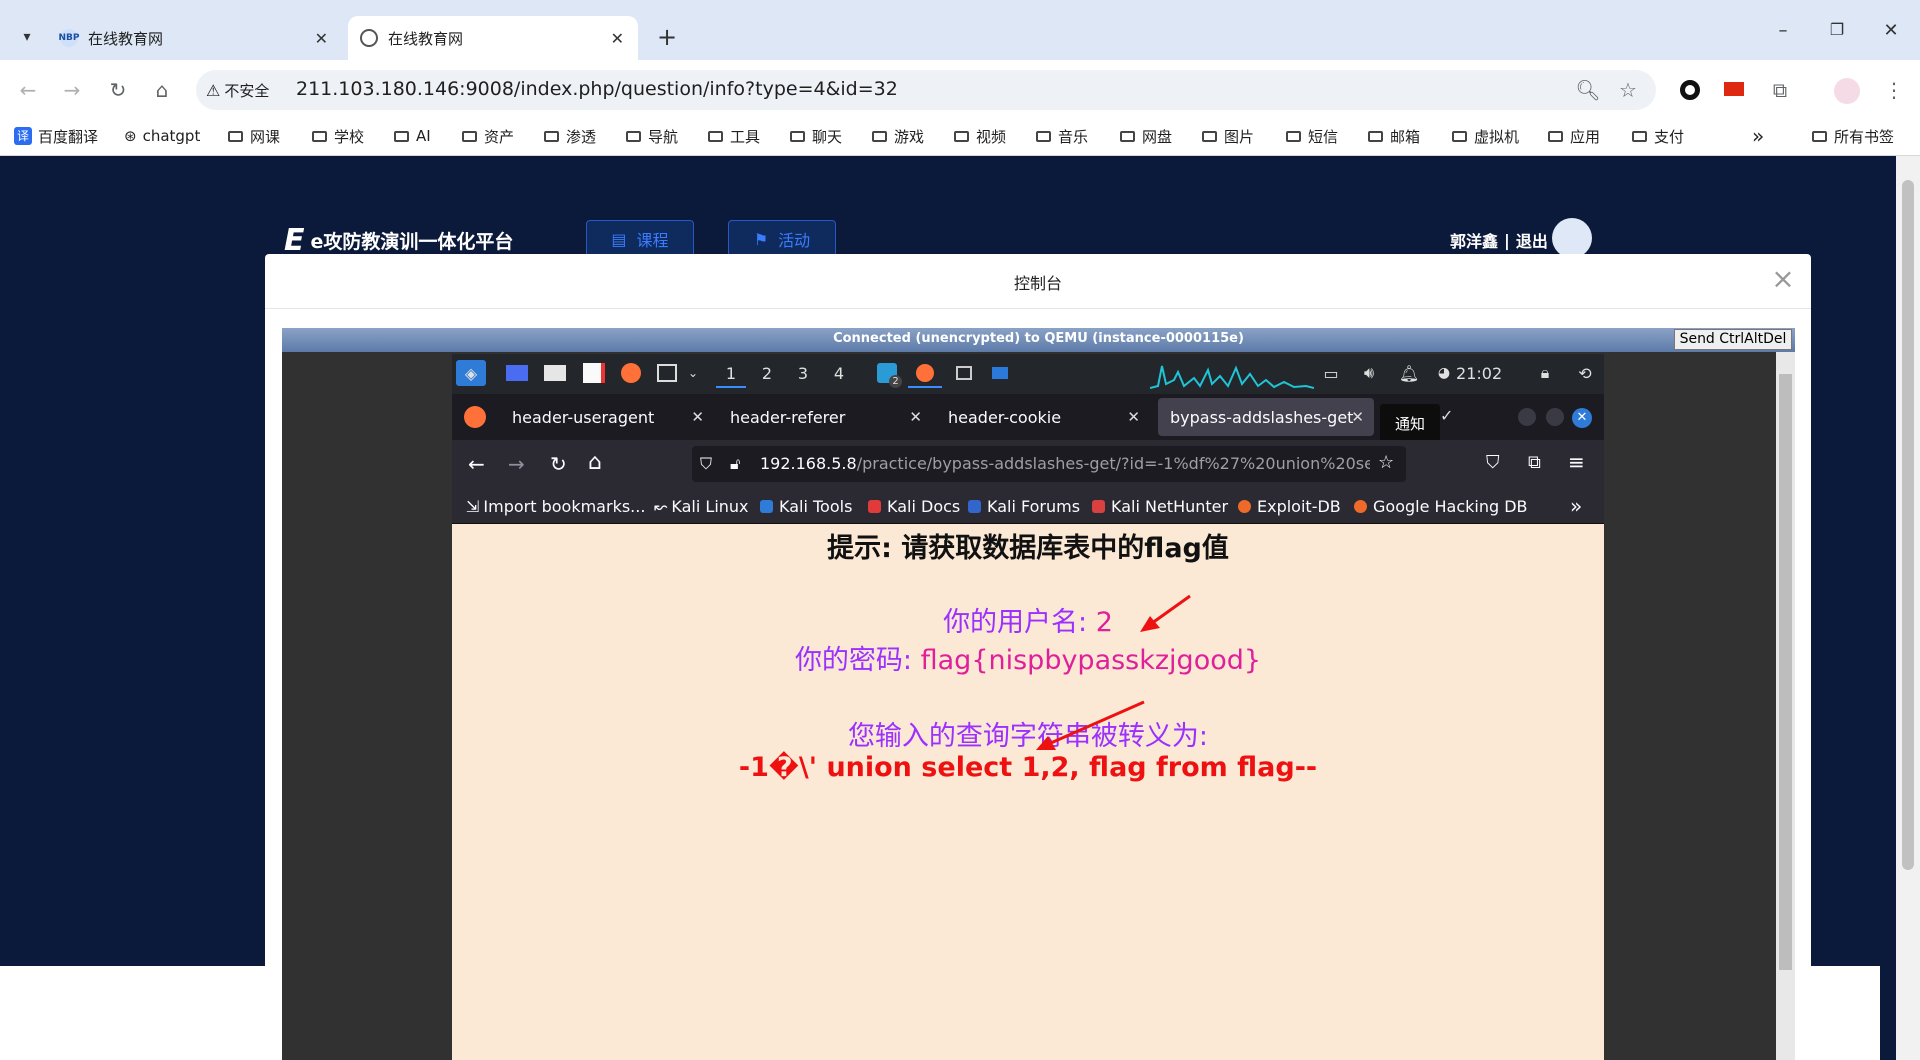 This screenshot has width=1920, height=1060. I want to click on chevron-down-icon: ⌄, so click(693, 373).